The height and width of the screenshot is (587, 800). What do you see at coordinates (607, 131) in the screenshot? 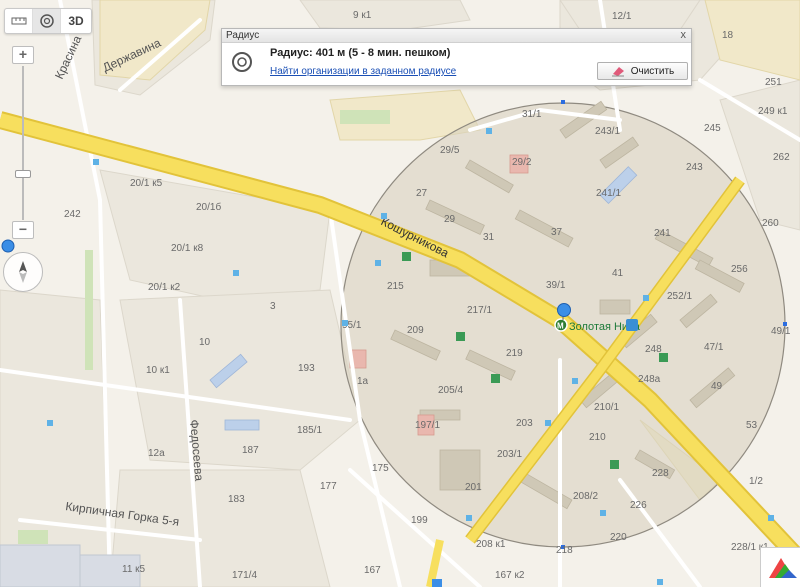
I see `building-label: 243/1` at bounding box center [607, 131].